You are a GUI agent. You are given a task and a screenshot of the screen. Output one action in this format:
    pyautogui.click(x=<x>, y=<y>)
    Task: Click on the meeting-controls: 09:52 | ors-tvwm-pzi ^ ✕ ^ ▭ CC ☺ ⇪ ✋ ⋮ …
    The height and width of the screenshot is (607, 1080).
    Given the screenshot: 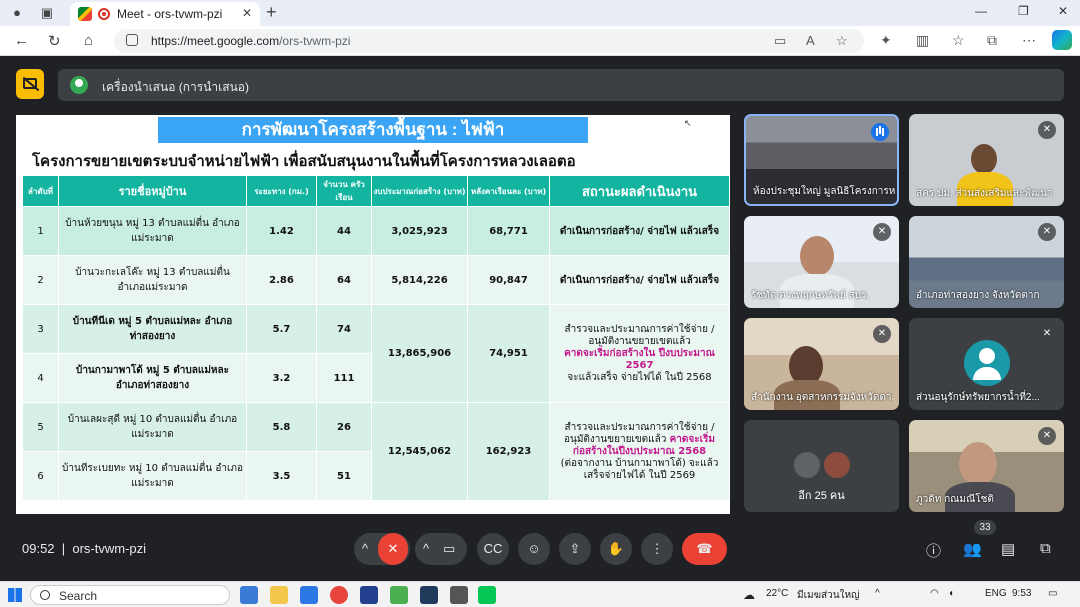 What is the action you would take?
    pyautogui.click(x=540, y=549)
    